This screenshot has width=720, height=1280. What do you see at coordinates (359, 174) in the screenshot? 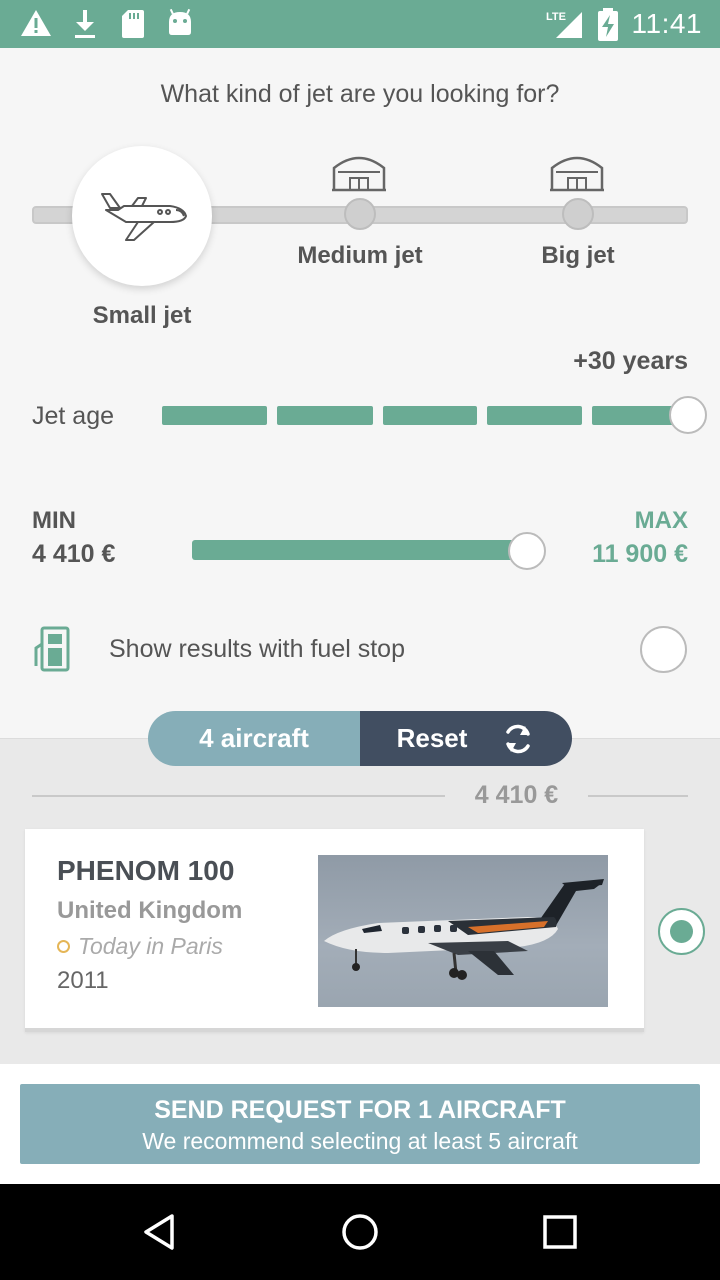
I see `medium-jet-hangar-icon` at bounding box center [359, 174].